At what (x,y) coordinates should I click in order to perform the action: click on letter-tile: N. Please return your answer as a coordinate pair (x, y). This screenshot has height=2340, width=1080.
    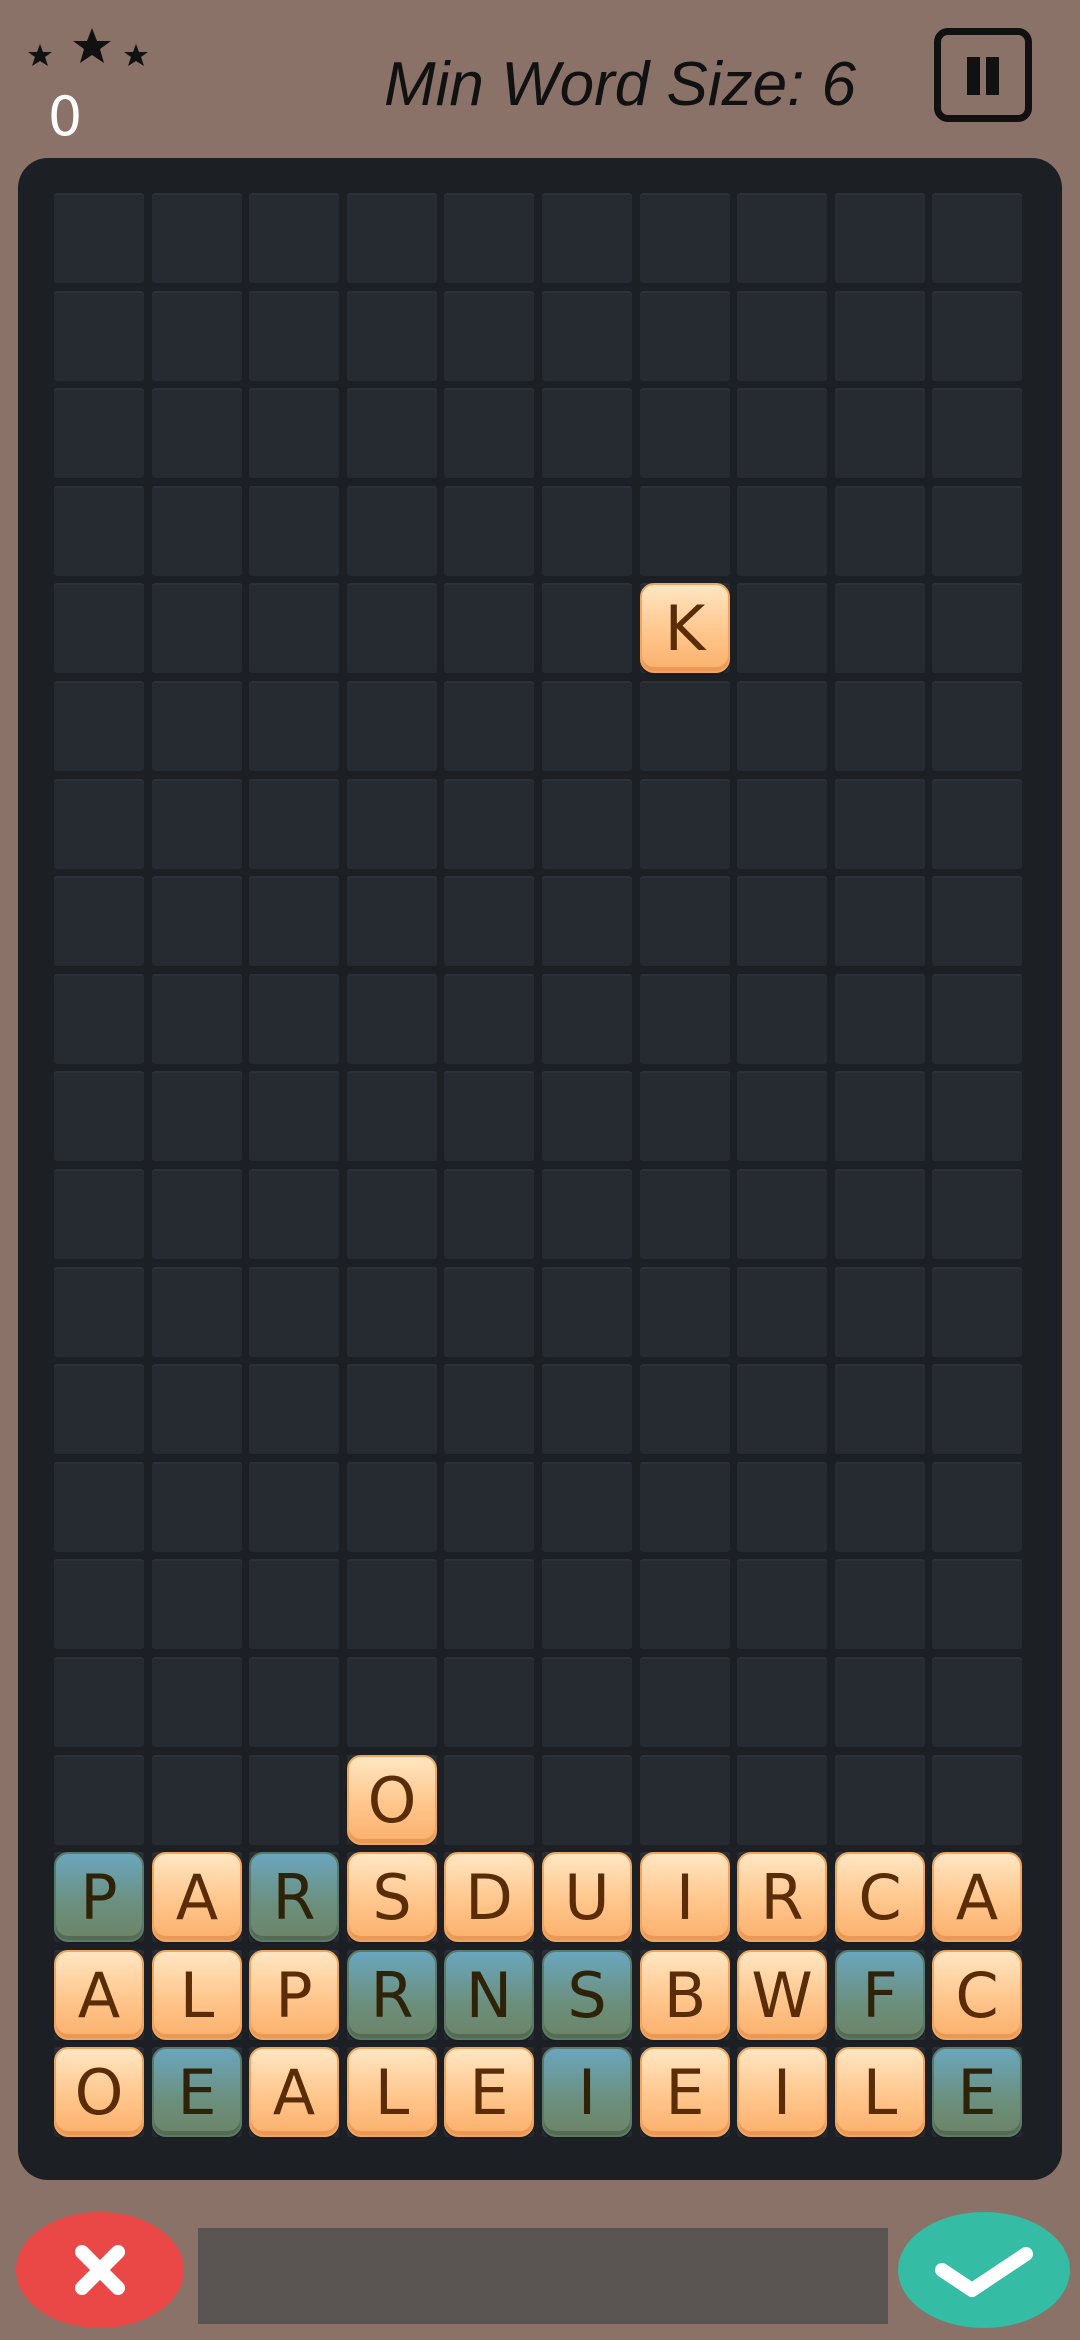
    Looking at the image, I should click on (489, 1995).